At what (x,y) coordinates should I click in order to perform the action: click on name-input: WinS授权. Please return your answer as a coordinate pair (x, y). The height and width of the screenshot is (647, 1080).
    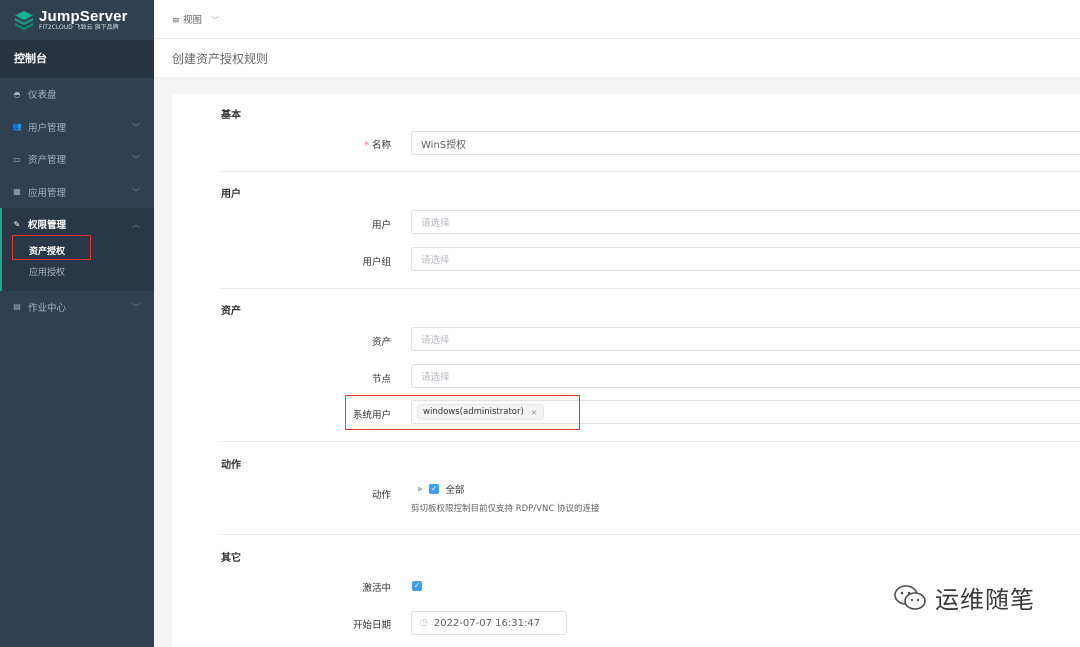
    Looking at the image, I should click on (745, 143).